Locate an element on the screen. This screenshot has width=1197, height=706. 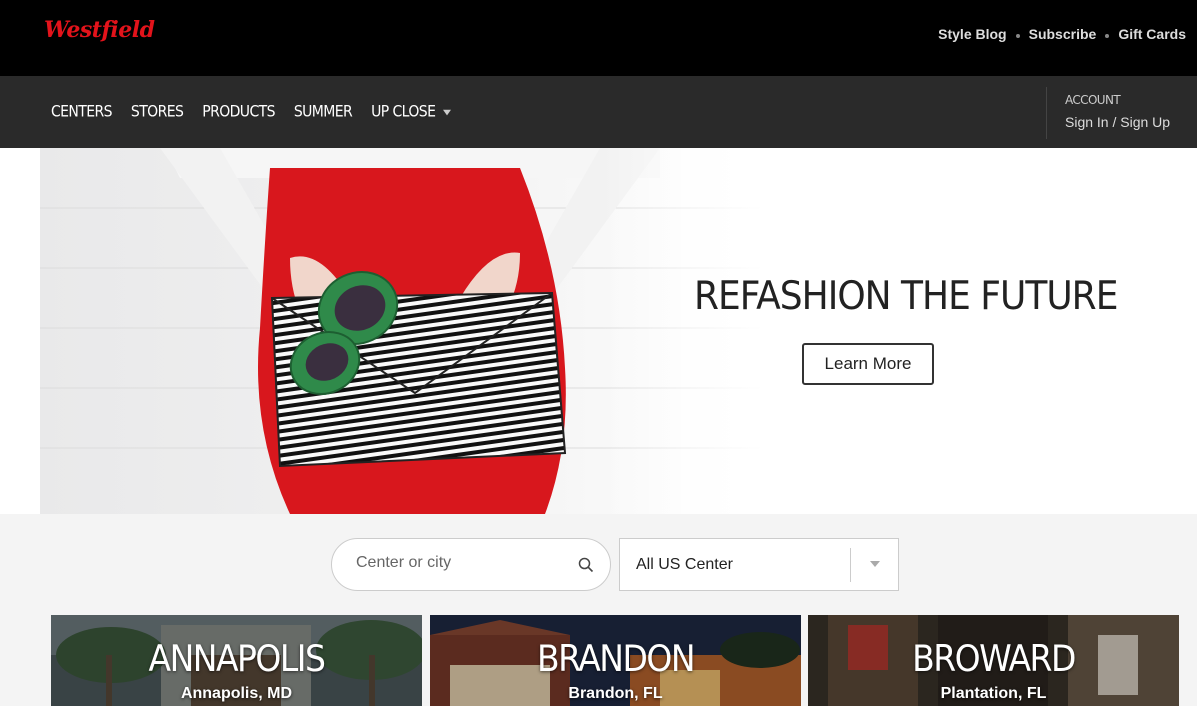
nav-item-products: PRODUCTS is located at coordinates (238, 112).